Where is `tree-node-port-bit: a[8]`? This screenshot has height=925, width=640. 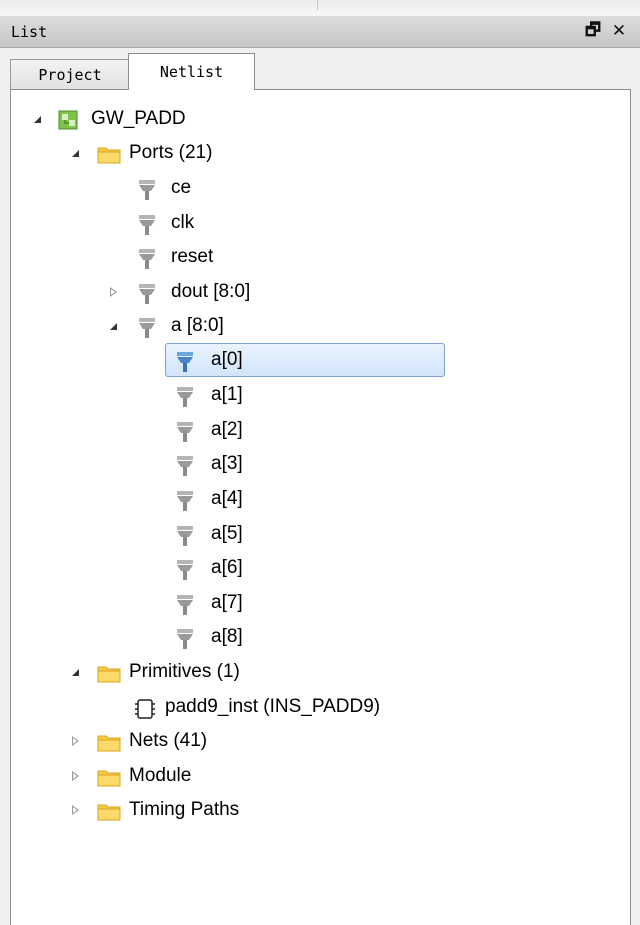 tree-node-port-bit: a[8] is located at coordinates (311, 637).